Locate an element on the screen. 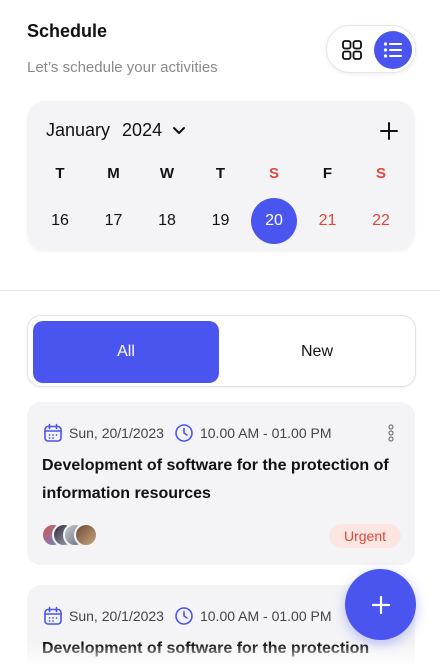 This screenshot has width=440, height=664. avatar is located at coordinates (86, 535).